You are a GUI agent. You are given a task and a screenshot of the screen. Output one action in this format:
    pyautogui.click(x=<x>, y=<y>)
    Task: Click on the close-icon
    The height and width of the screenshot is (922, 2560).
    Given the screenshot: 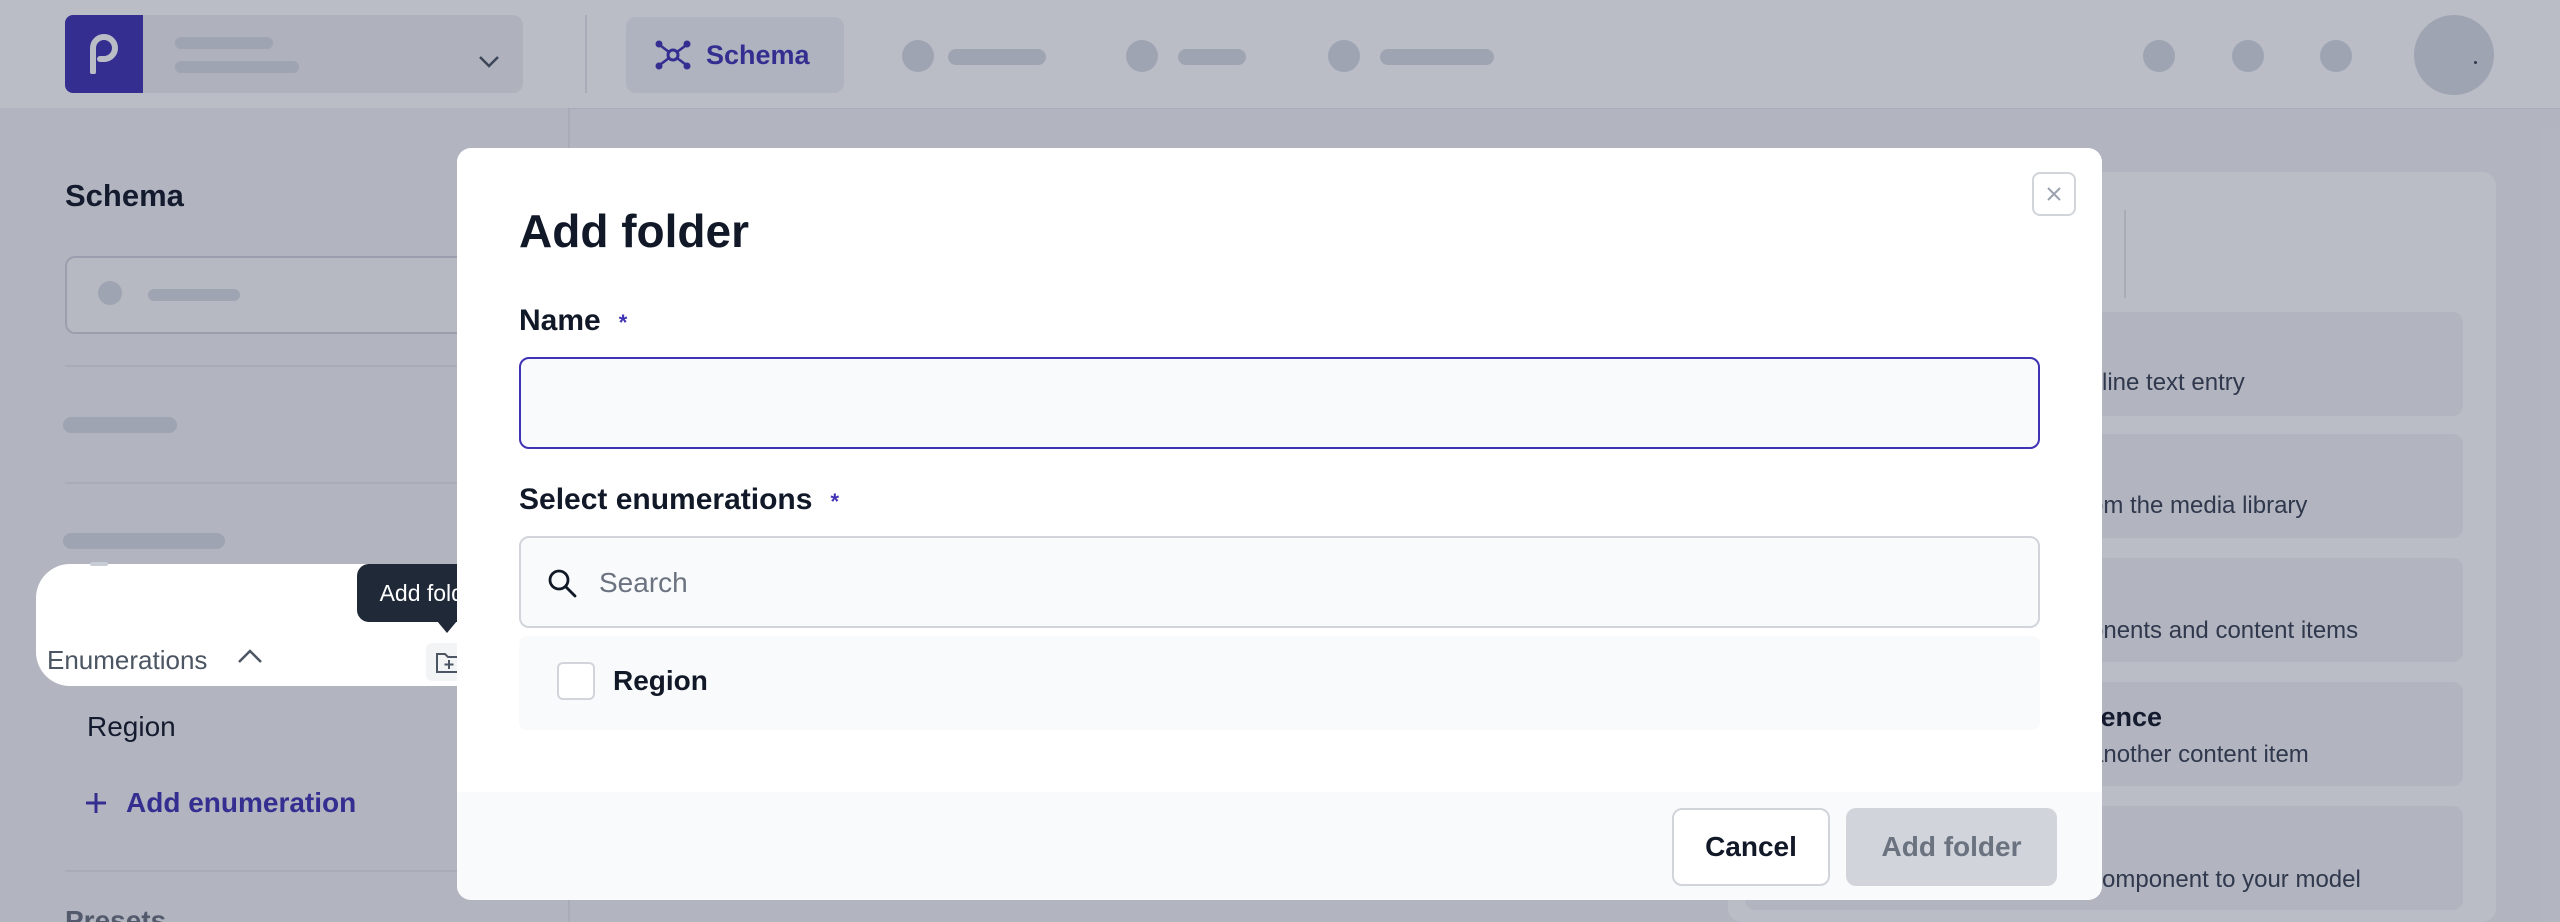 What is the action you would take?
    pyautogui.click(x=2054, y=194)
    